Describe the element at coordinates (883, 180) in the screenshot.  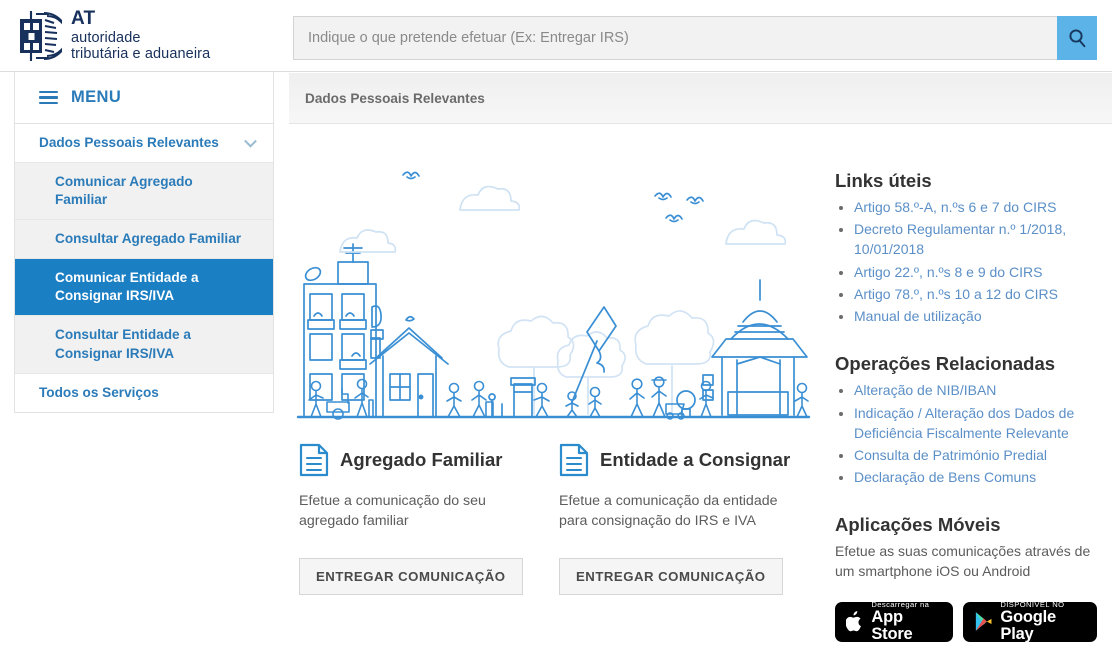
I see `links-uteis-title: Links úteis` at that location.